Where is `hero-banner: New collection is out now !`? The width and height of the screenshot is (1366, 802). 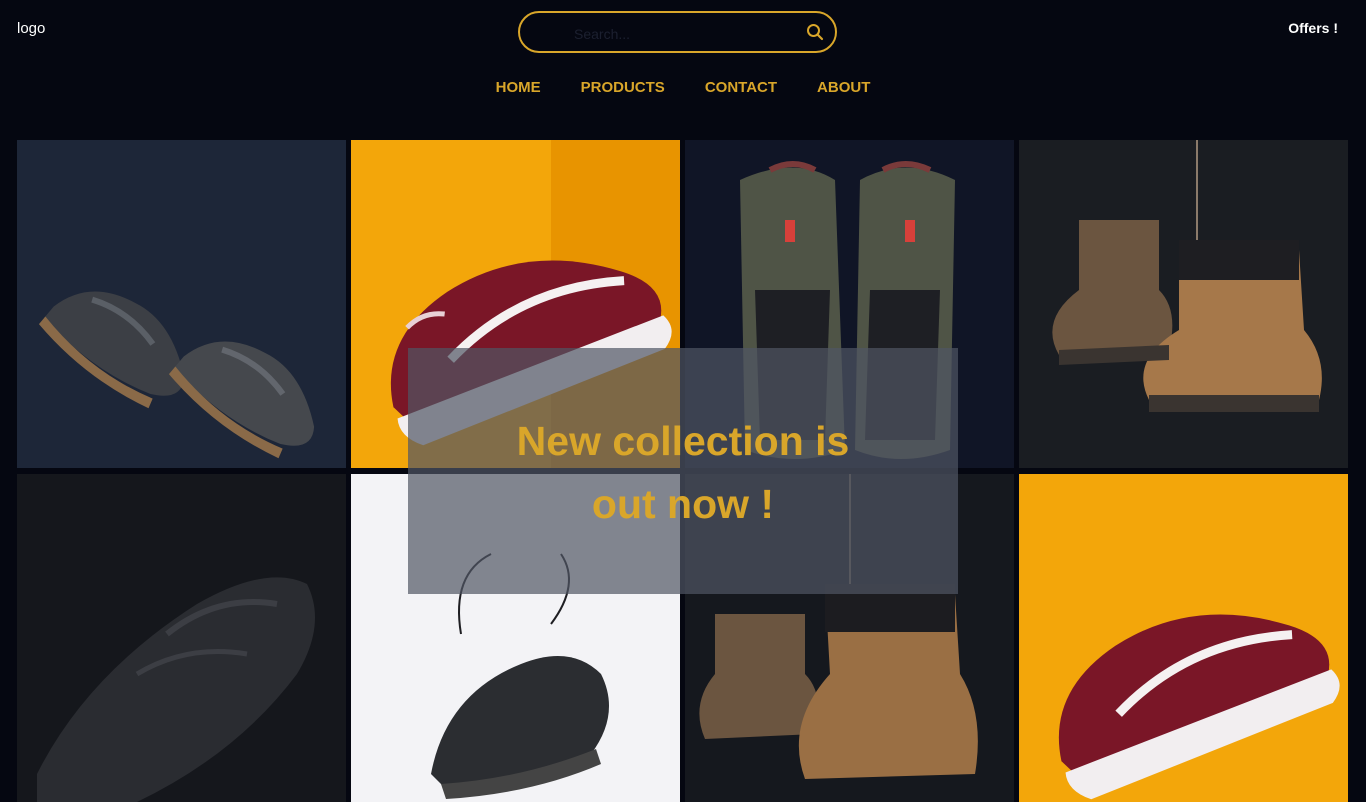
hero-banner: New collection is out now ! is located at coordinates (683, 471).